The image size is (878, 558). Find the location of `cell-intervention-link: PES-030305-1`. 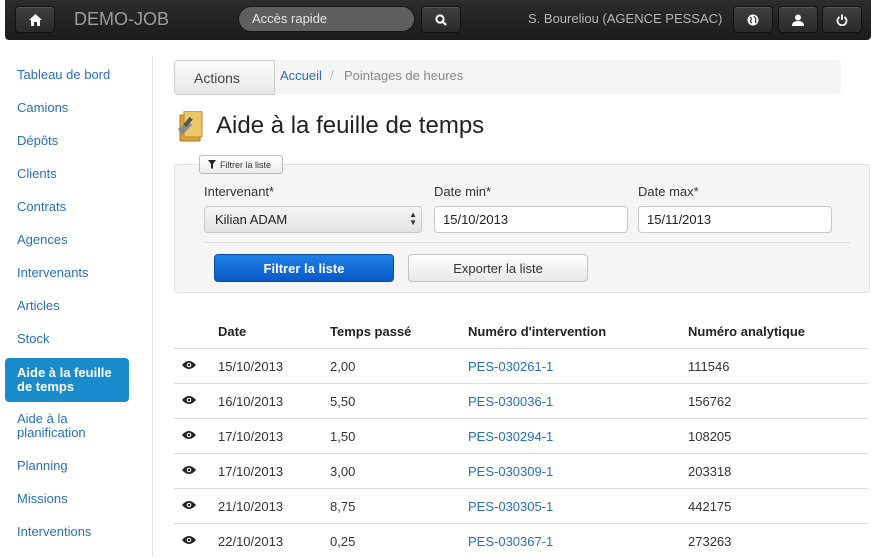

cell-intervention-link: PES-030305-1 is located at coordinates (510, 506).